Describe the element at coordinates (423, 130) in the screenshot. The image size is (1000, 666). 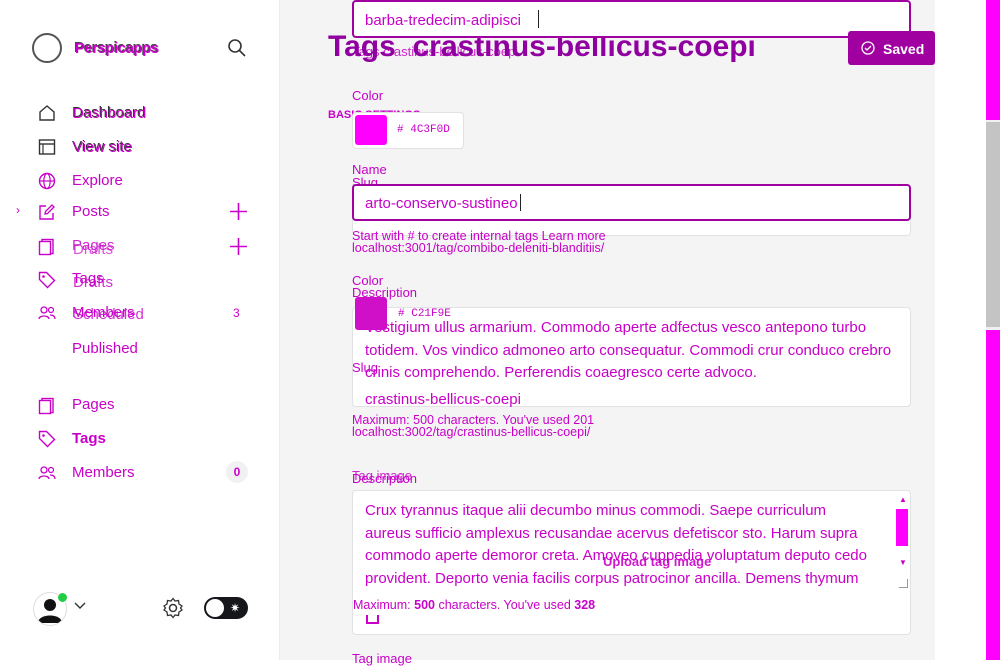
I see `color-hex-ghost: # 4C3F0D` at that location.